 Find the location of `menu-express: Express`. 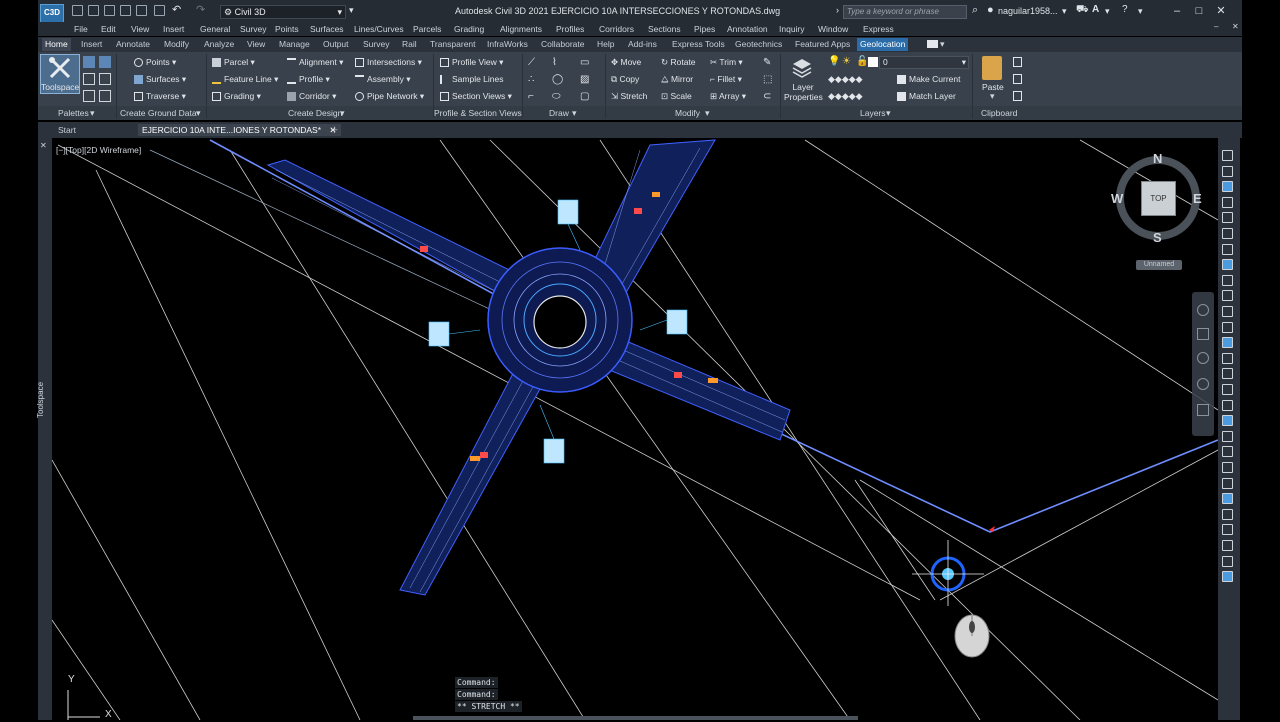

menu-express: Express is located at coordinates (878, 29).